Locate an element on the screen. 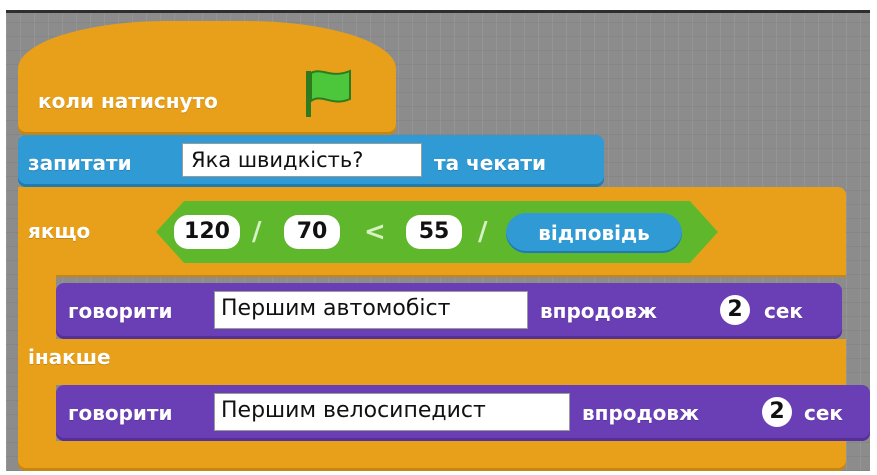 The width and height of the screenshot is (877, 475). ask-question-input: Яка швидкість? is located at coordinates (302, 160).